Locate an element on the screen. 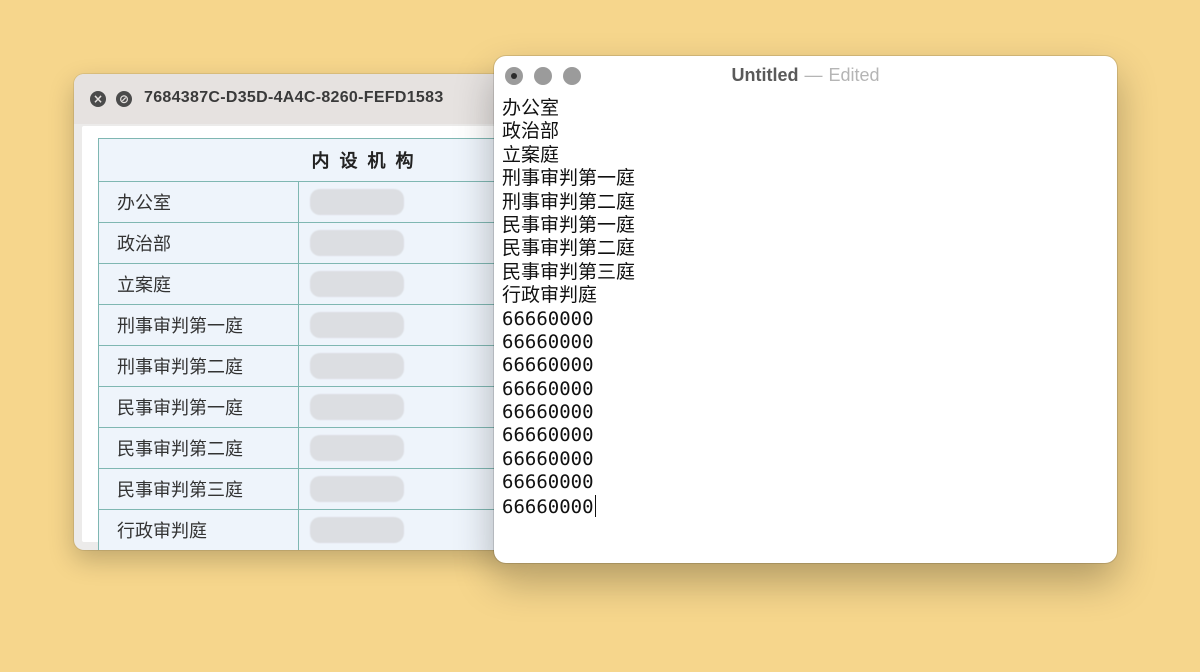 The image size is (1200, 672). department-name-cell: 行政审判庭 is located at coordinates (198, 529).